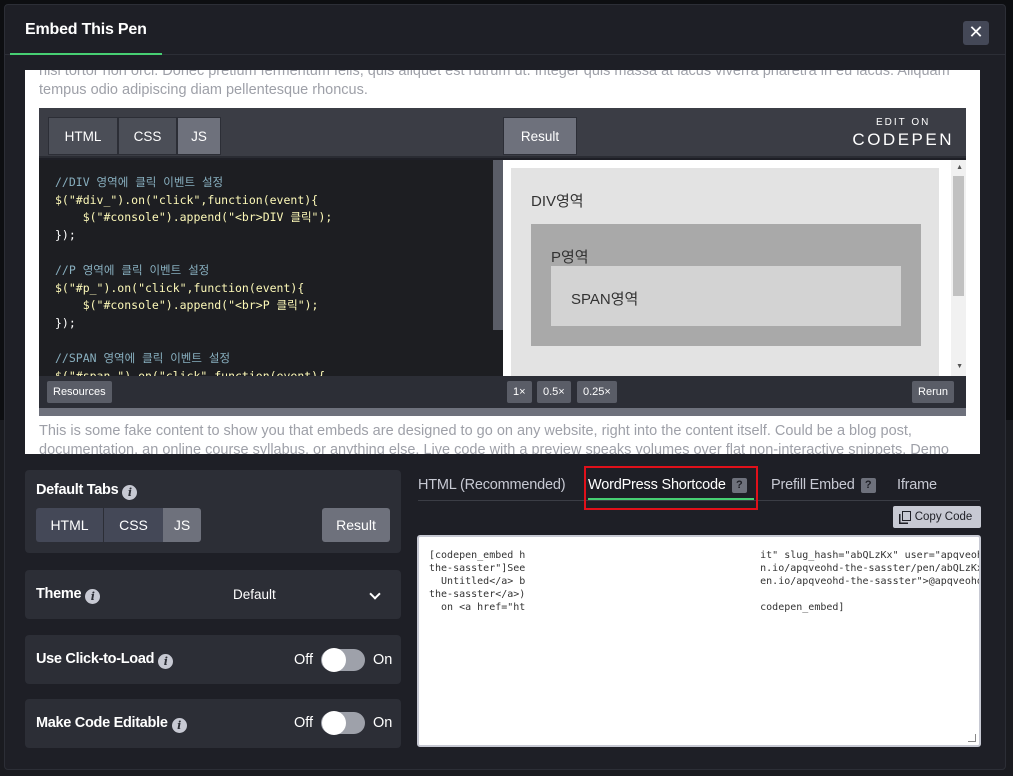  Describe the element at coordinates (597, 392) in the screenshot. I see `zoom-025x-button: 0.25×` at that location.